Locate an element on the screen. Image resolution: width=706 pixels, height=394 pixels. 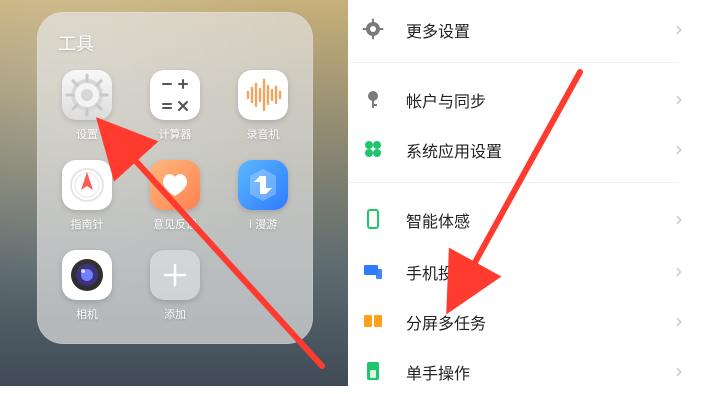
add-app-tile: 添加 is located at coordinates (175, 296).